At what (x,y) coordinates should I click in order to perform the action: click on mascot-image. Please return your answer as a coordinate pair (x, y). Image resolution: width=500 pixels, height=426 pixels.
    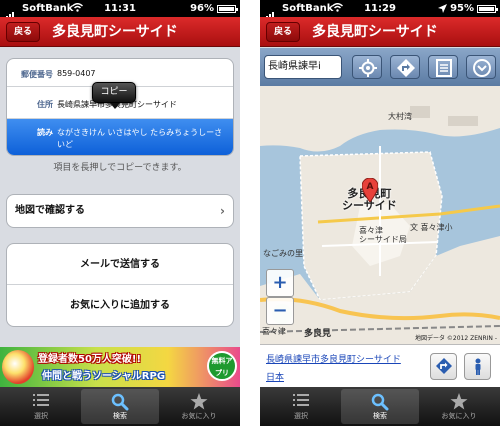
    Looking at the image, I should click on (18, 367).